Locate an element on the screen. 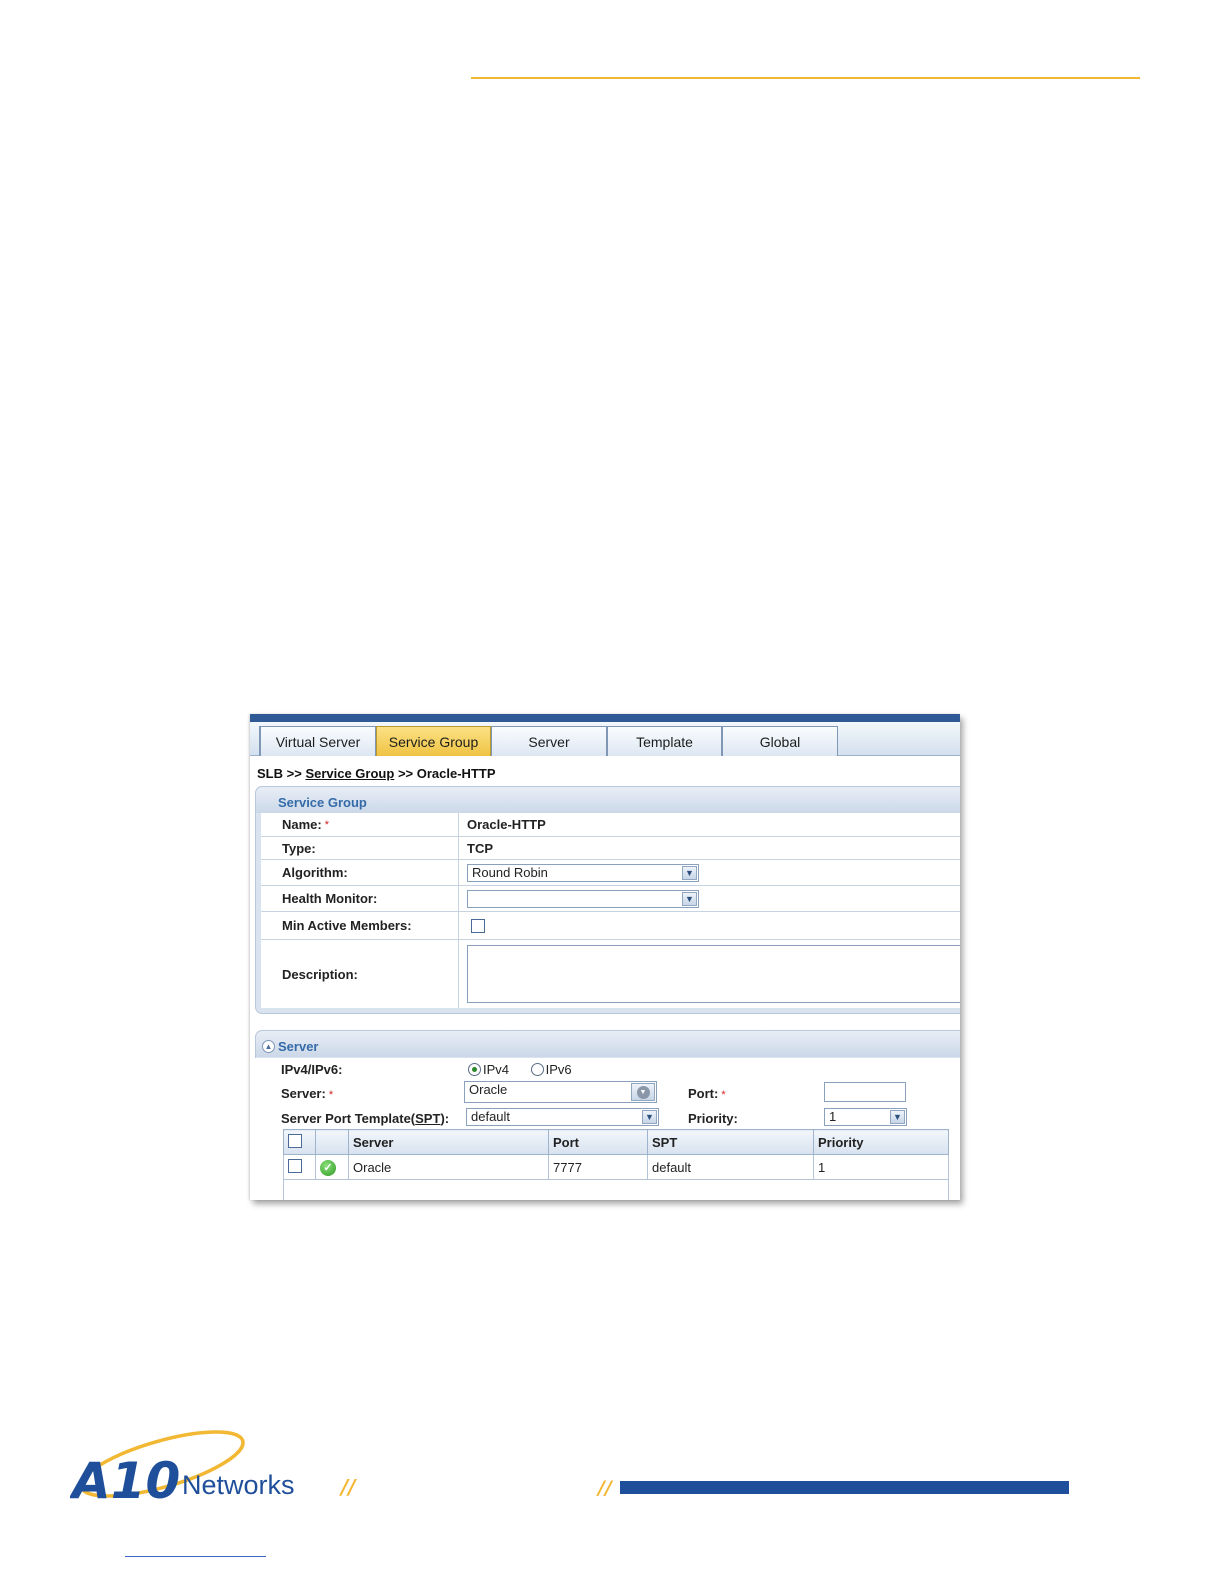 The width and height of the screenshot is (1225, 1585). description-label: Description: is located at coordinates (360, 974).